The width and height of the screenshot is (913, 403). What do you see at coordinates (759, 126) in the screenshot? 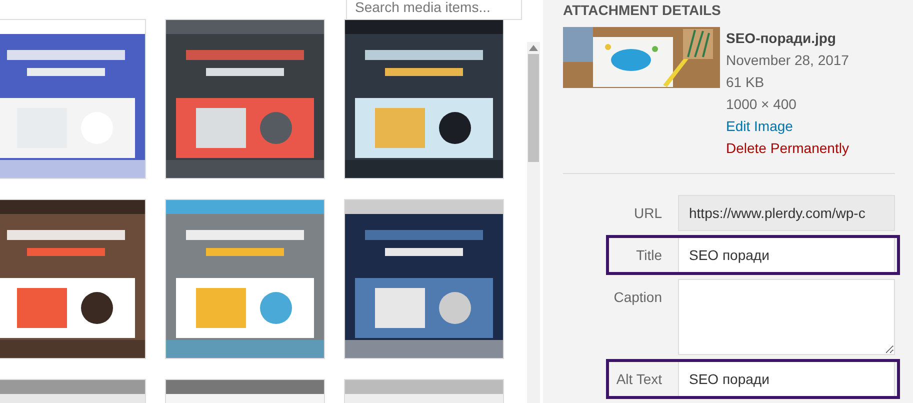
I see `edit-image-link: Edit Image` at bounding box center [759, 126].